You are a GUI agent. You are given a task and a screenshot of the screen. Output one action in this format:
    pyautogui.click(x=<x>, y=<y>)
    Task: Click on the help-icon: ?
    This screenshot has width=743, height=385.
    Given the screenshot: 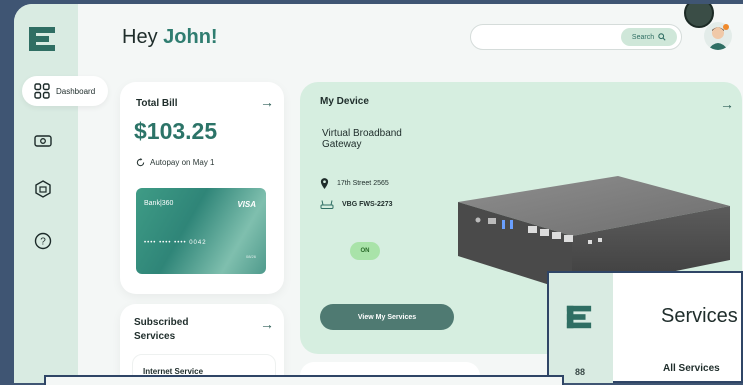 What is the action you would take?
    pyautogui.click(x=43, y=241)
    